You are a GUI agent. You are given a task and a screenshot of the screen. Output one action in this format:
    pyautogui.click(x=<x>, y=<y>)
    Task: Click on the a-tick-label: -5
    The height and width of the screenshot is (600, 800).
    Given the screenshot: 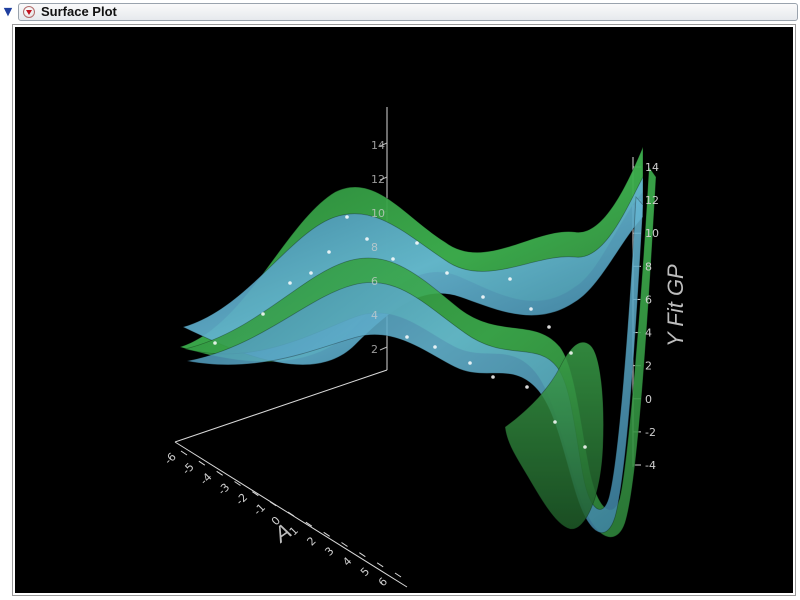 What is the action you would take?
    pyautogui.click(x=188, y=468)
    